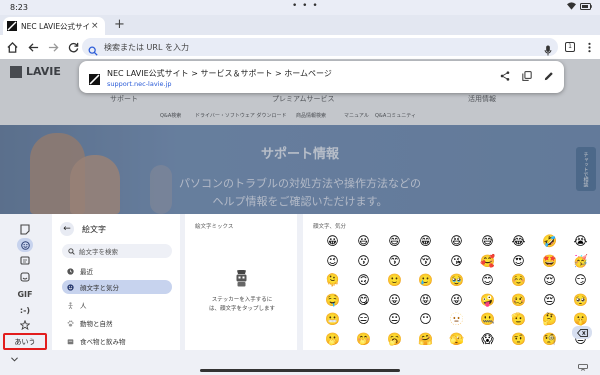 The height and width of the screenshot is (375, 600). I want to click on emoji-key: 🥴, so click(518, 301).